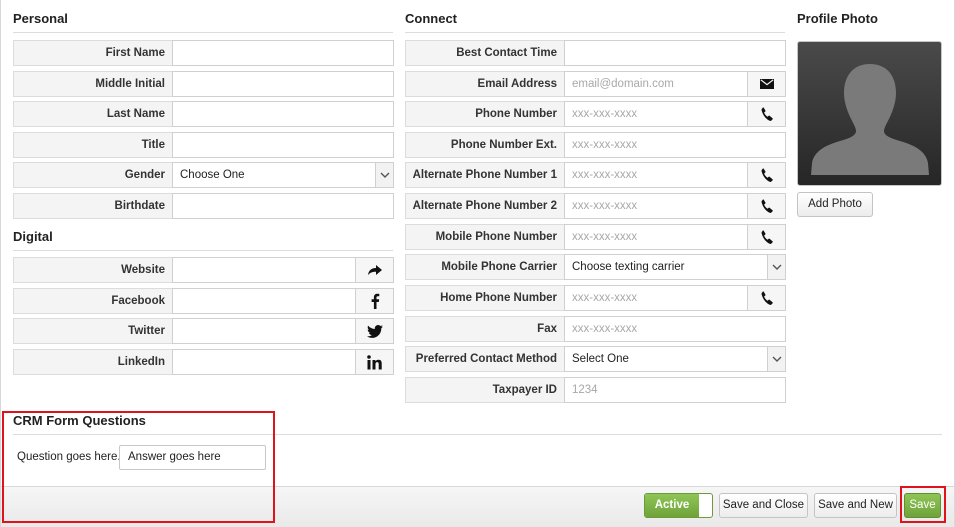 Image resolution: width=955 pixels, height=527 pixels. I want to click on linkedin-row: LinkedIn, so click(203, 362).